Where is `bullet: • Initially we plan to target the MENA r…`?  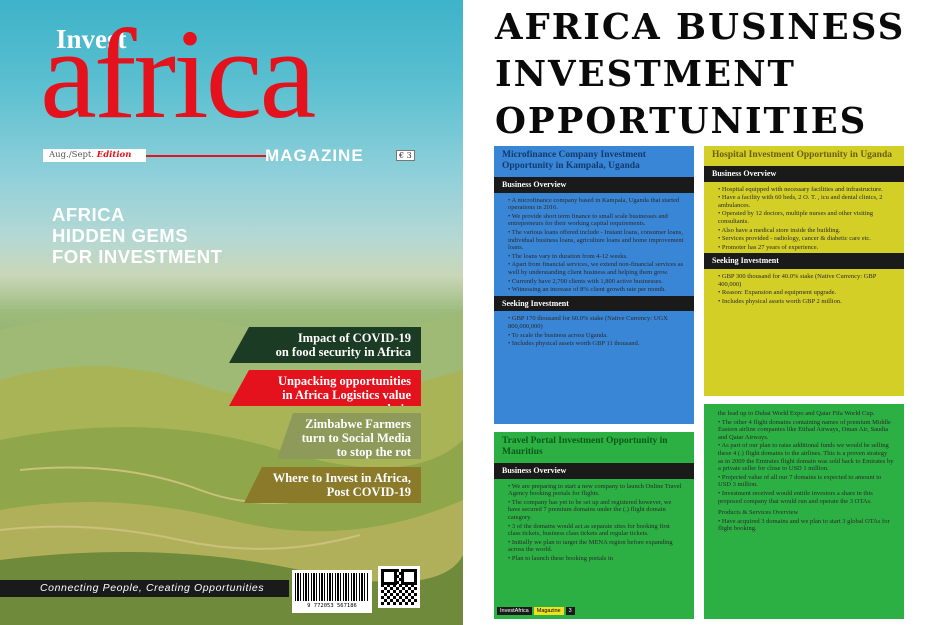 bullet: • Initially we plan to target the MENA r… is located at coordinates (590, 546).